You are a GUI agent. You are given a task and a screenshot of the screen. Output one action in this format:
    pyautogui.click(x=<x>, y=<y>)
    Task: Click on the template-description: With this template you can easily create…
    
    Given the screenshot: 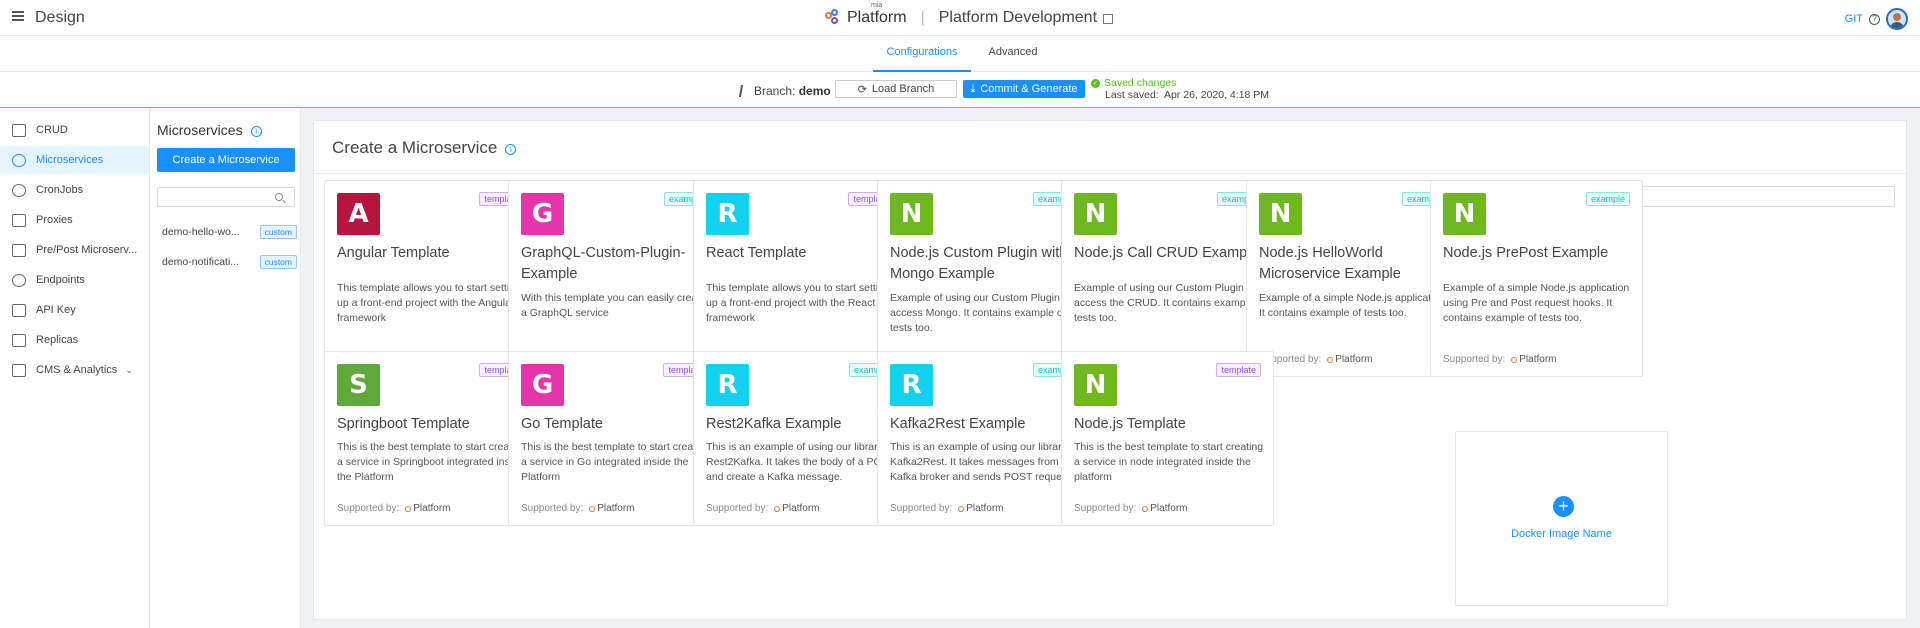 What is the action you would take?
    pyautogui.click(x=614, y=305)
    